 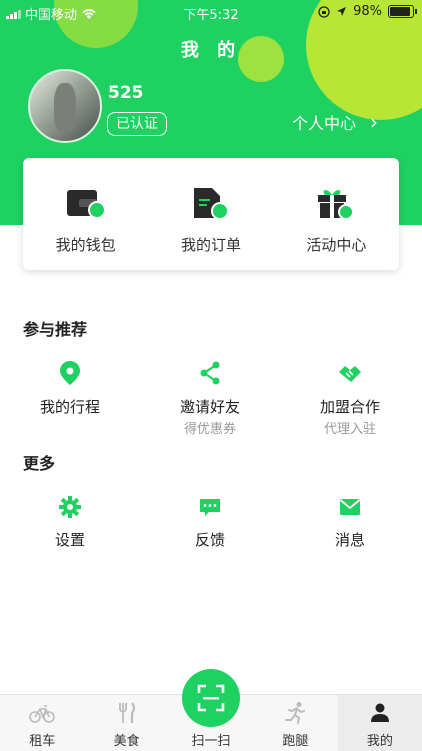 I want to click on invite-friends-sub: 得优惠券, so click(x=209, y=429).